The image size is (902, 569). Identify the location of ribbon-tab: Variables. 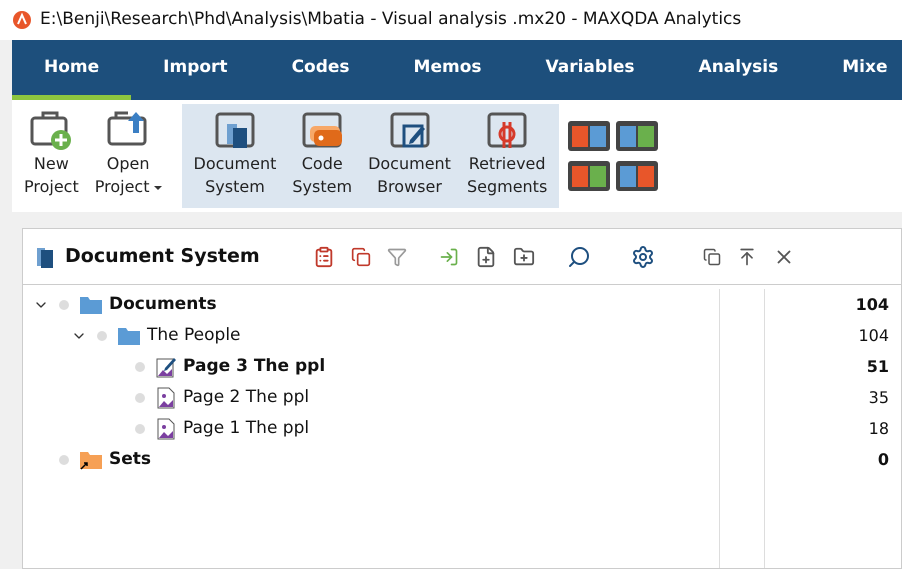
(590, 70).